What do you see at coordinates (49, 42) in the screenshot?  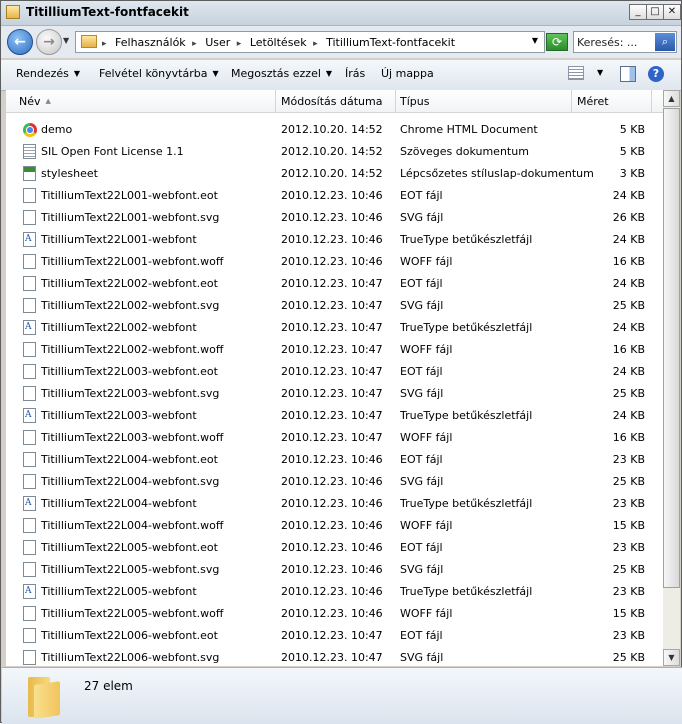 I see `forward-button: →` at bounding box center [49, 42].